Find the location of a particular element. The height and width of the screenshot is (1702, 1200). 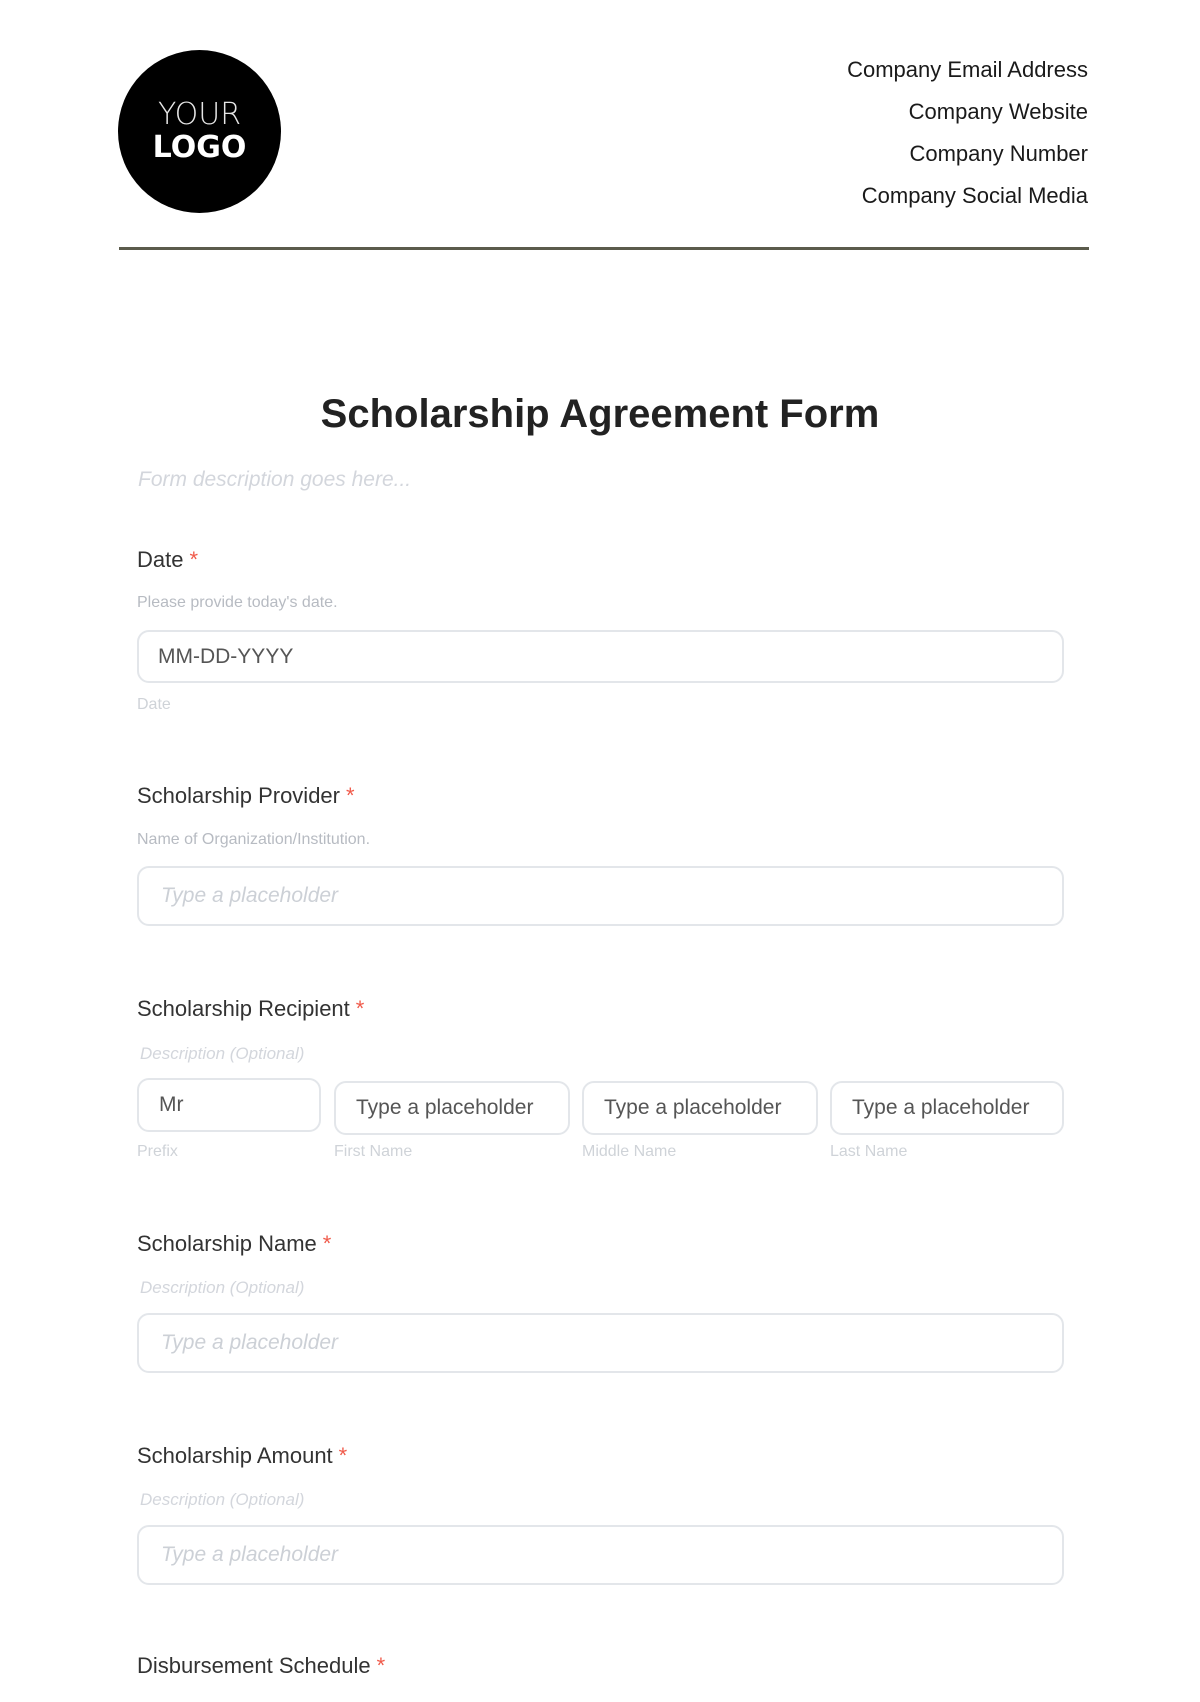

recipient-label: Scholarship Recipient * is located at coordinates (250, 1009).